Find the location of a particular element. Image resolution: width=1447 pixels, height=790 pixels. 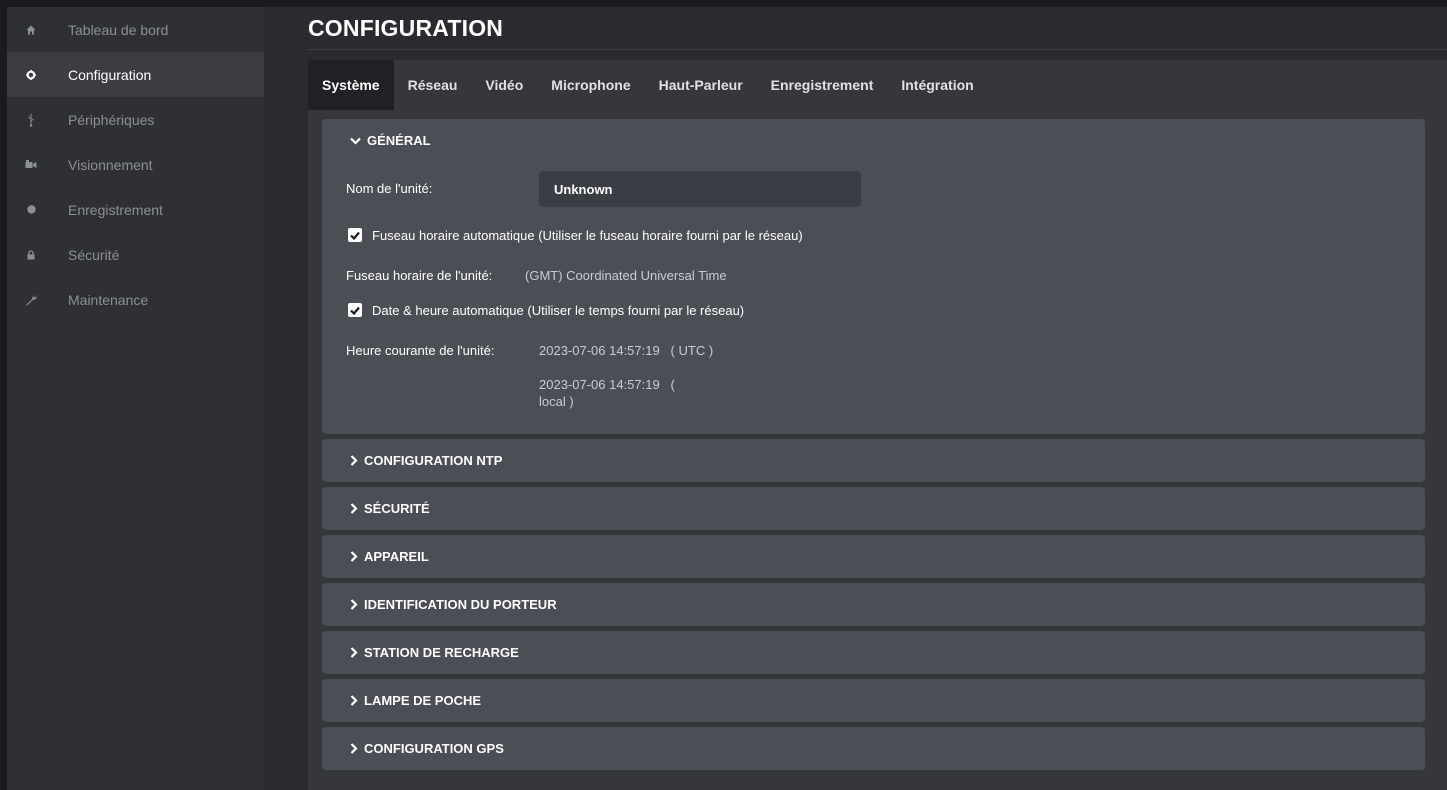

panel-title: CONFIGURATION NTP is located at coordinates (433, 460).